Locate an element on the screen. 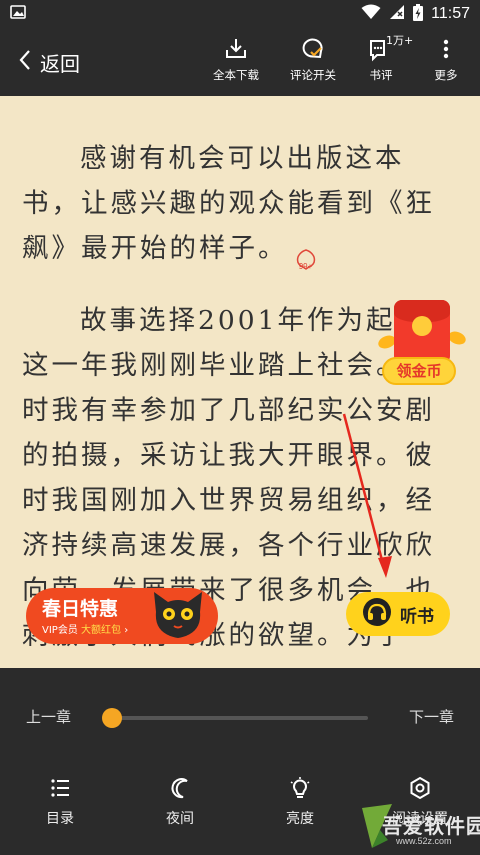 This screenshot has height=855, width=480. review-count: 1万+ is located at coordinates (400, 40).